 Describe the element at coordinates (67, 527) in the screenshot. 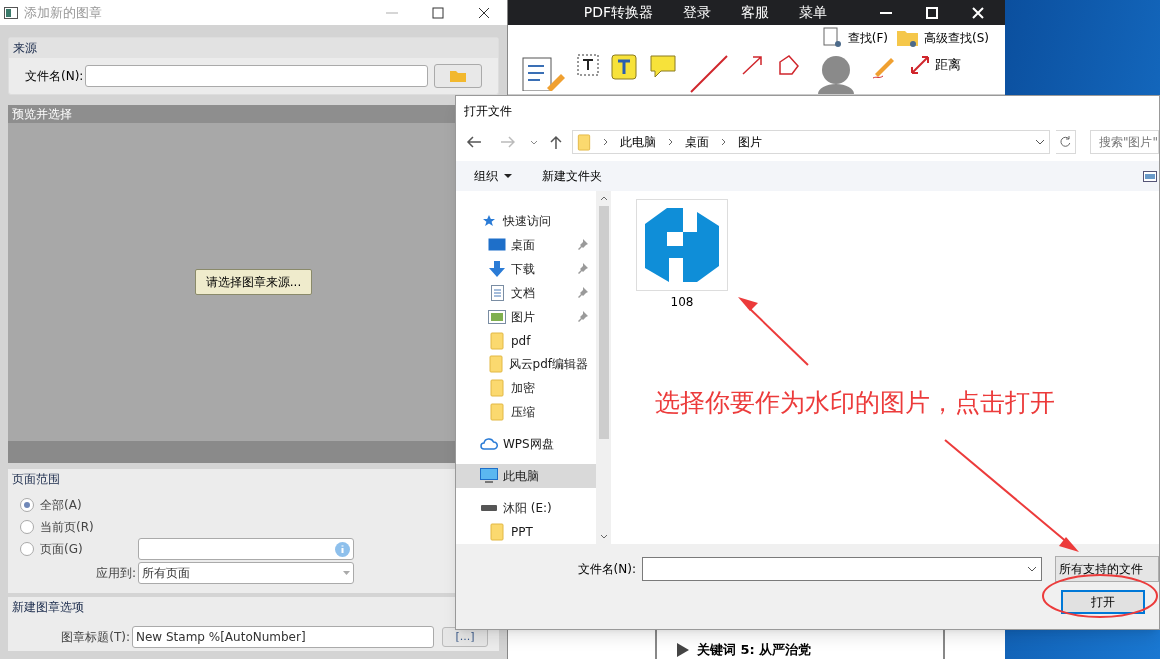

I see `radio-label: 当前页(R)` at that location.